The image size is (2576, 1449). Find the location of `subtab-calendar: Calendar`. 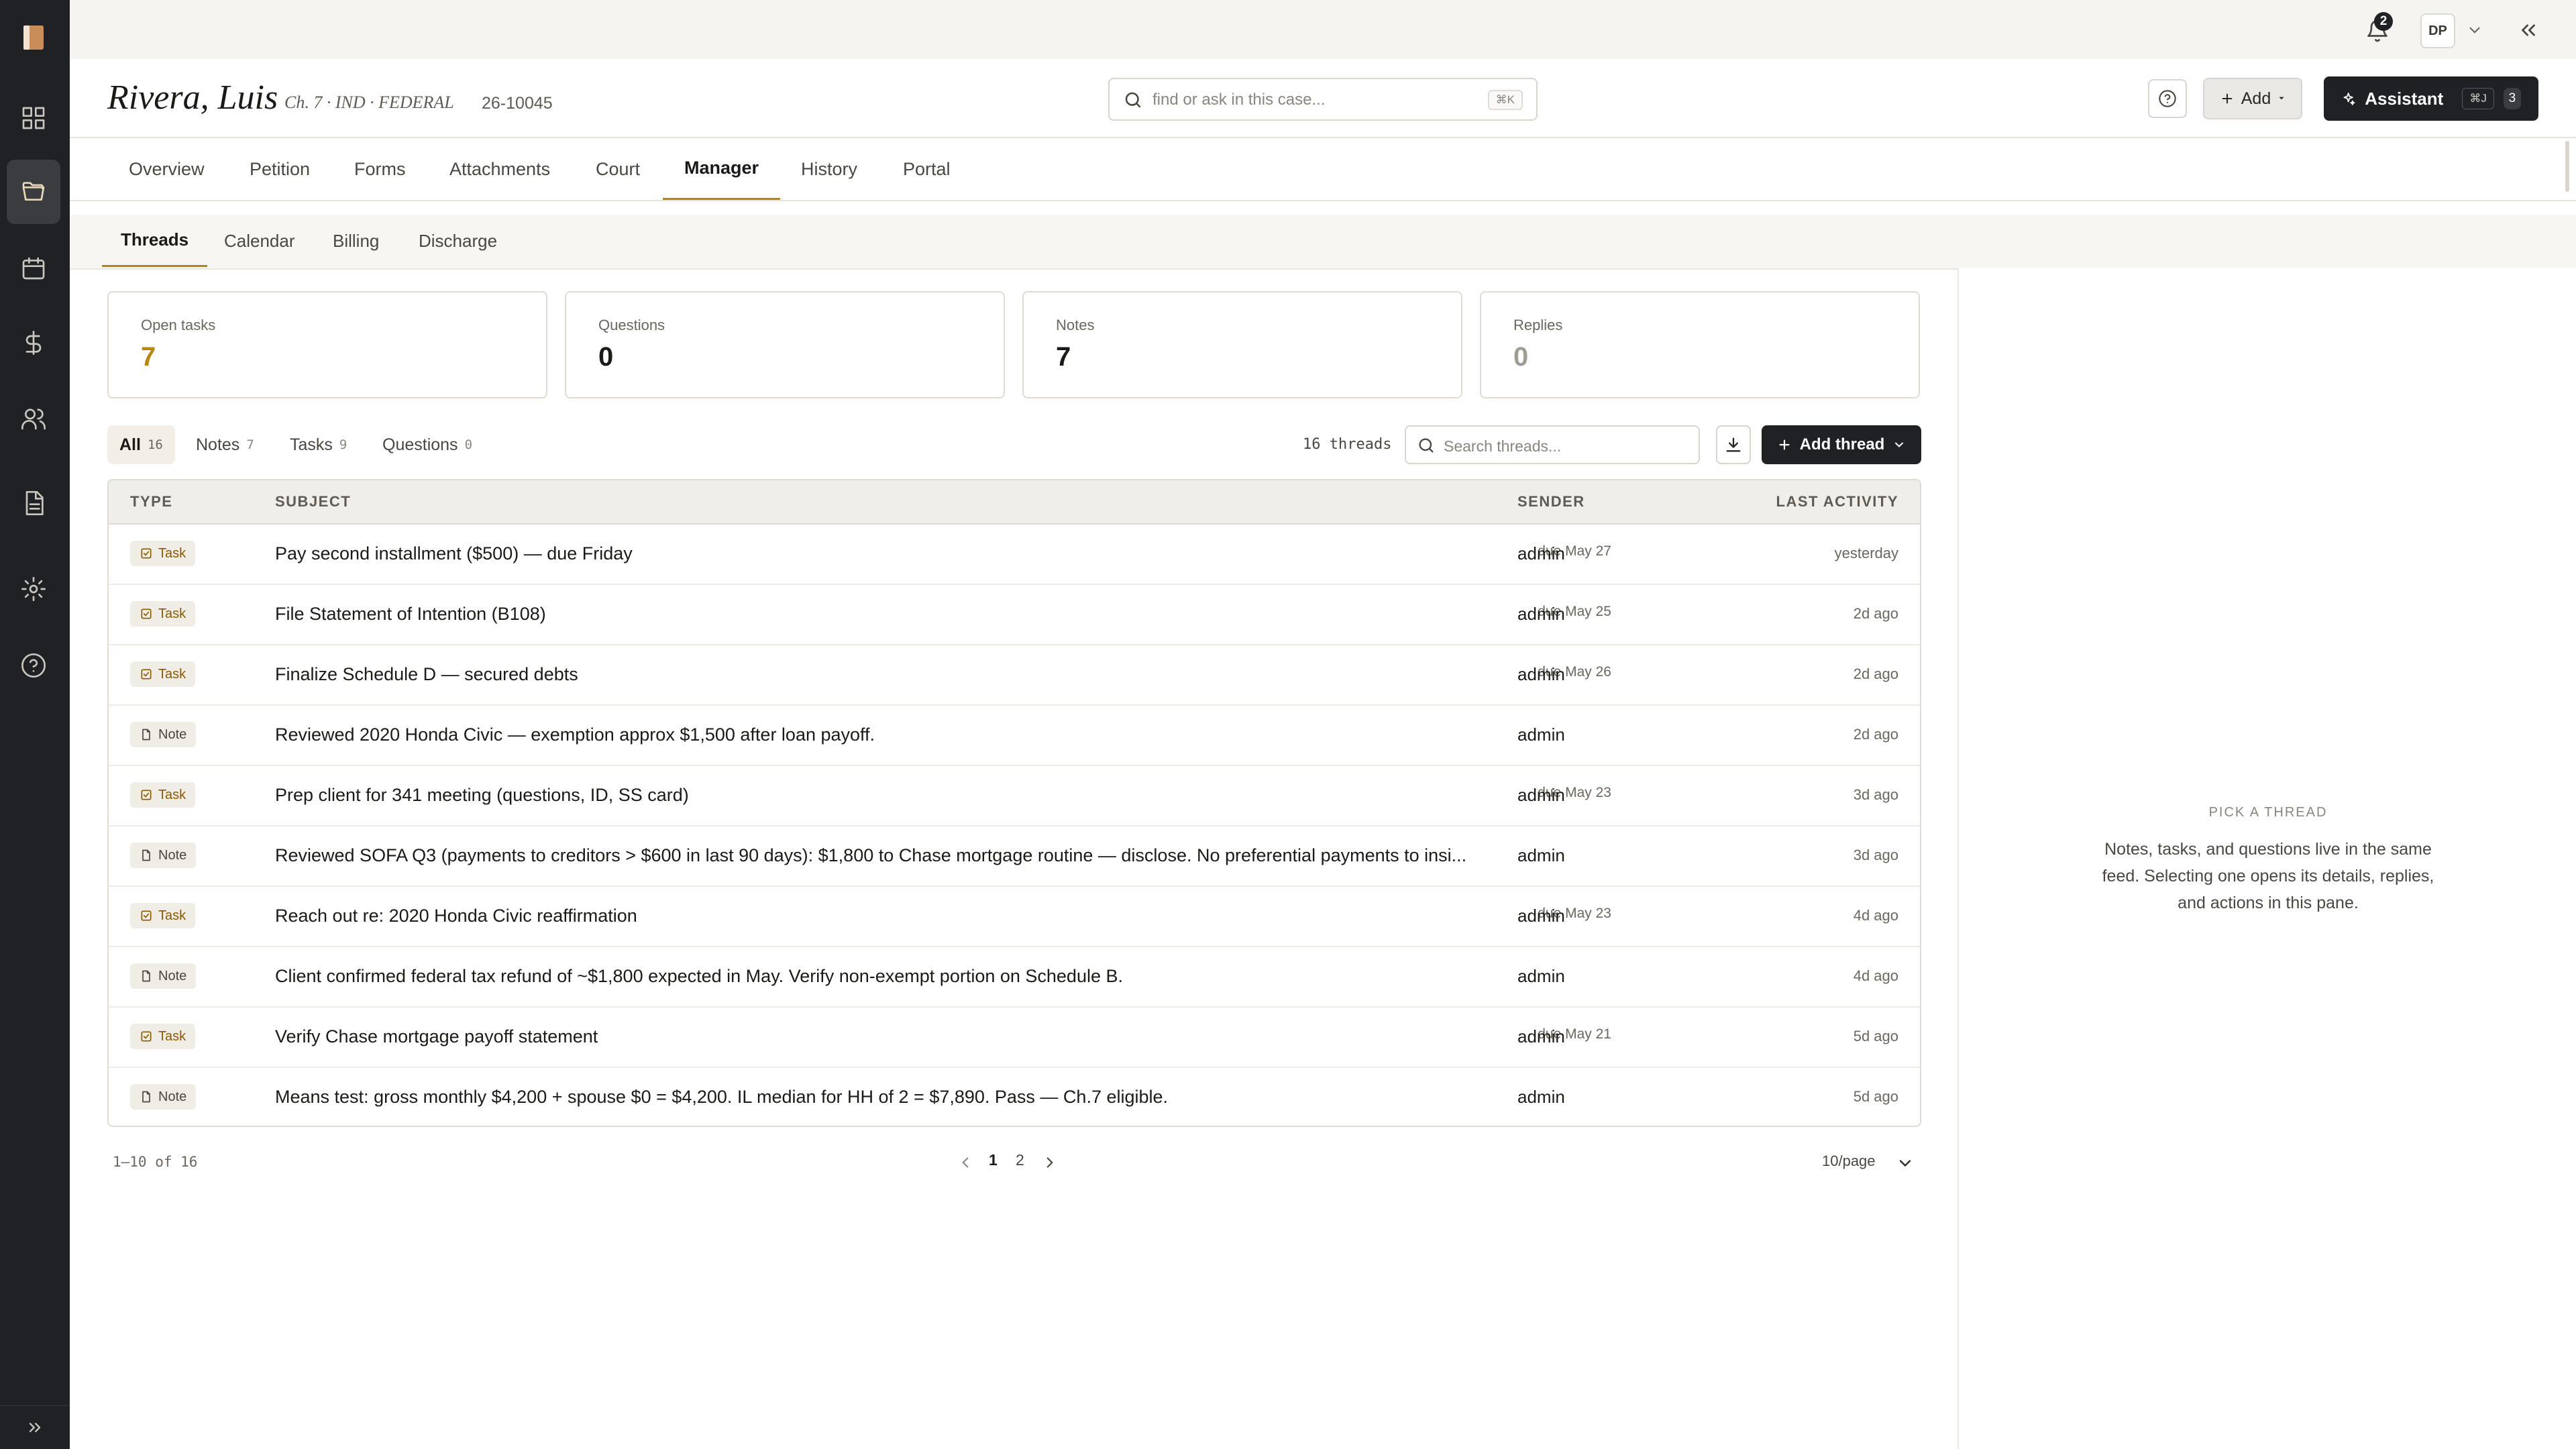

subtab-calendar: Calendar is located at coordinates (259, 241).